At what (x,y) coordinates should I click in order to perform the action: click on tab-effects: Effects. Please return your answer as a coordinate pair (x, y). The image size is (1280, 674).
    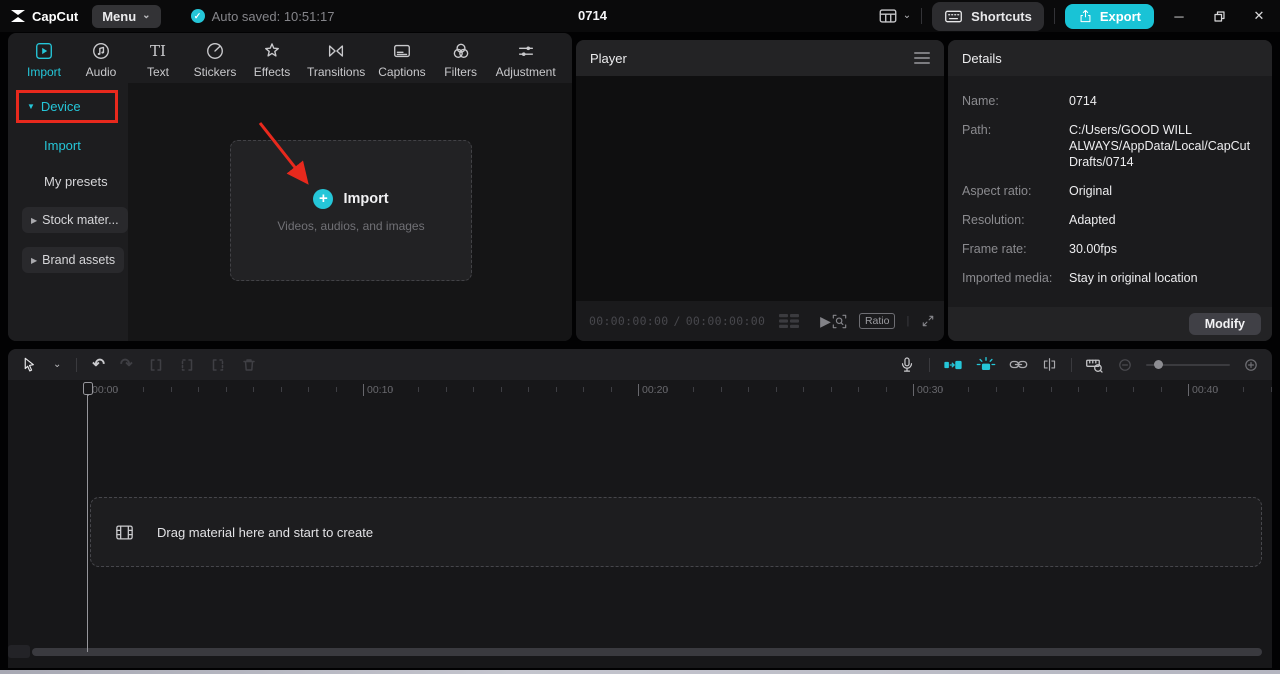
    Looking at the image, I should click on (272, 59).